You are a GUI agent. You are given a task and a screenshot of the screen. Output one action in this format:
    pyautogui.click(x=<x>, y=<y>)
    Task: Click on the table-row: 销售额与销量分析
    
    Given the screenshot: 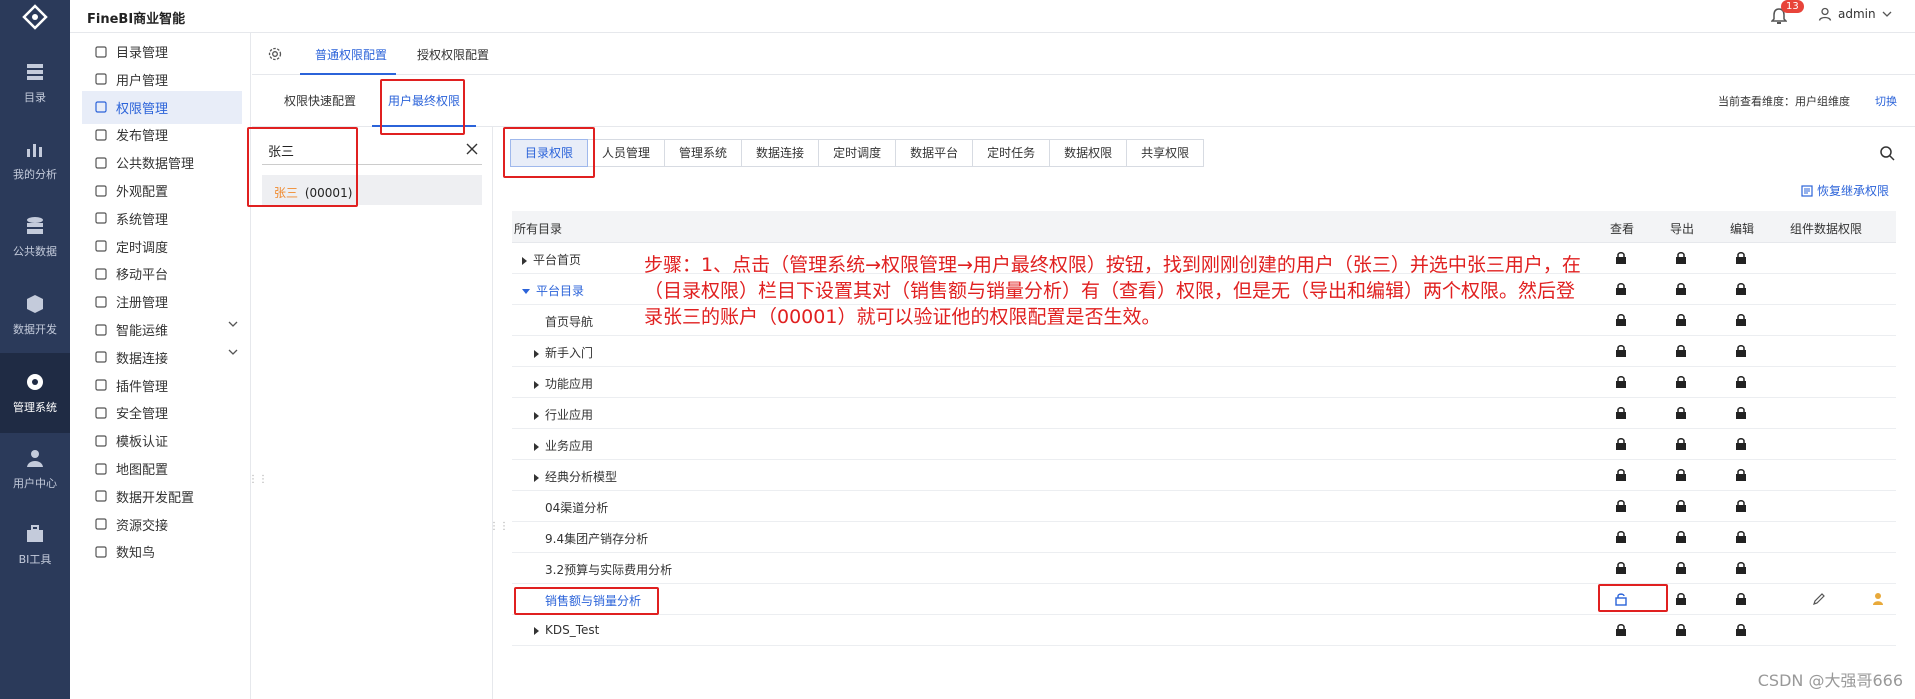 What is the action you would take?
    pyautogui.click(x=1204, y=599)
    